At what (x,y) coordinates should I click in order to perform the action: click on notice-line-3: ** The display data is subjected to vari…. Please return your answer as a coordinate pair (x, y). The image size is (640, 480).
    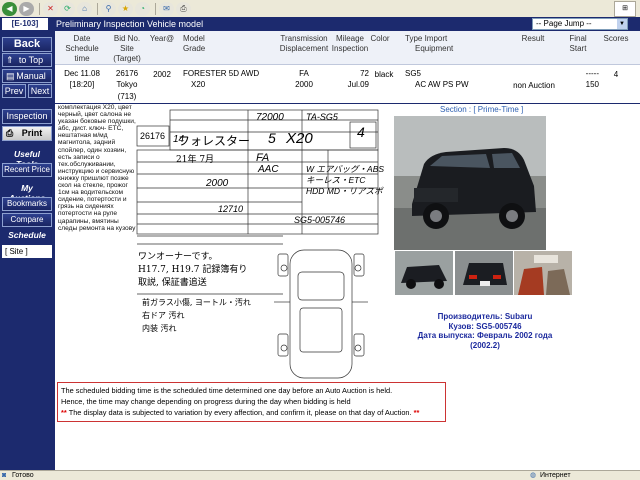
    Looking at the image, I should click on (251, 412).